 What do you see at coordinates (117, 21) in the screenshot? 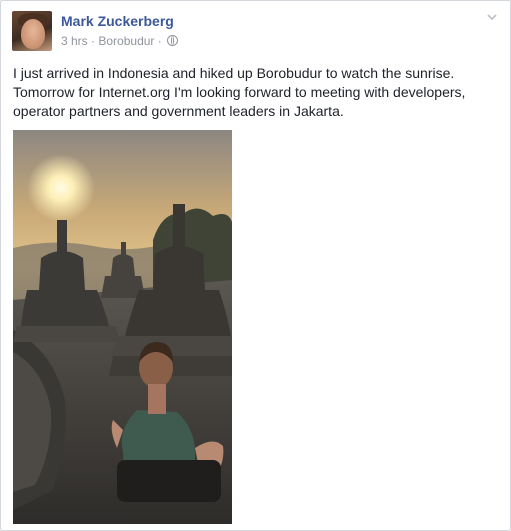
I see `author-name: Mark Zuckerberg` at bounding box center [117, 21].